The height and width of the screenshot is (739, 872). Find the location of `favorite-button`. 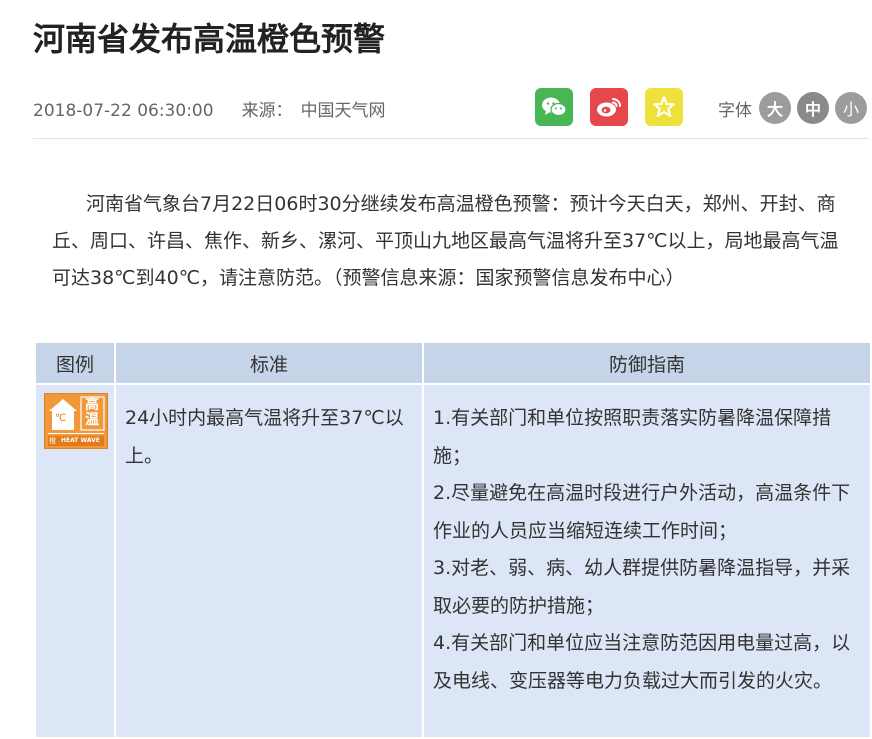

favorite-button is located at coordinates (664, 107).